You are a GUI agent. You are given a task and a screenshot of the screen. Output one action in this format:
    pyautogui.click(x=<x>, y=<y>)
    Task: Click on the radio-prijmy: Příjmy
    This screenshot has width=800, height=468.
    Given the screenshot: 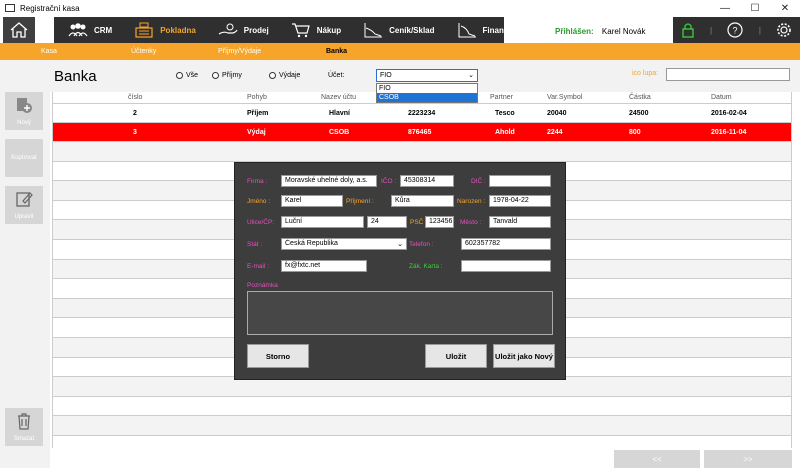 What is the action you would take?
    pyautogui.click(x=227, y=75)
    